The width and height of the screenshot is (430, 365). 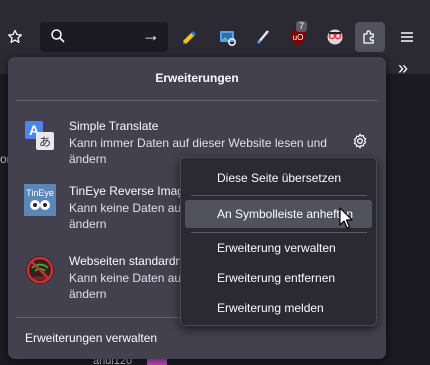 I want to click on url-bar: →, so click(x=104, y=37).